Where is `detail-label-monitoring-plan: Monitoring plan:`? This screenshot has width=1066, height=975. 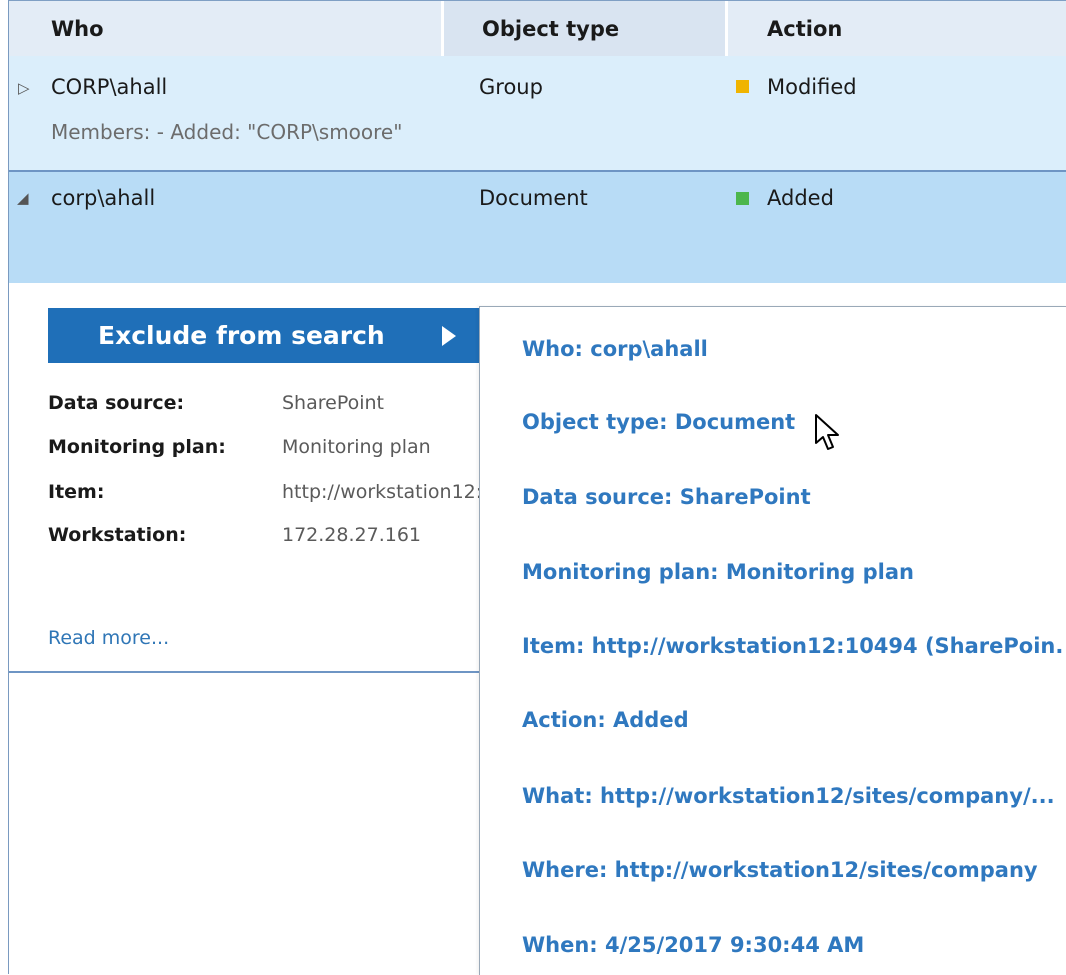 detail-label-monitoring-plan: Monitoring plan: is located at coordinates (137, 447).